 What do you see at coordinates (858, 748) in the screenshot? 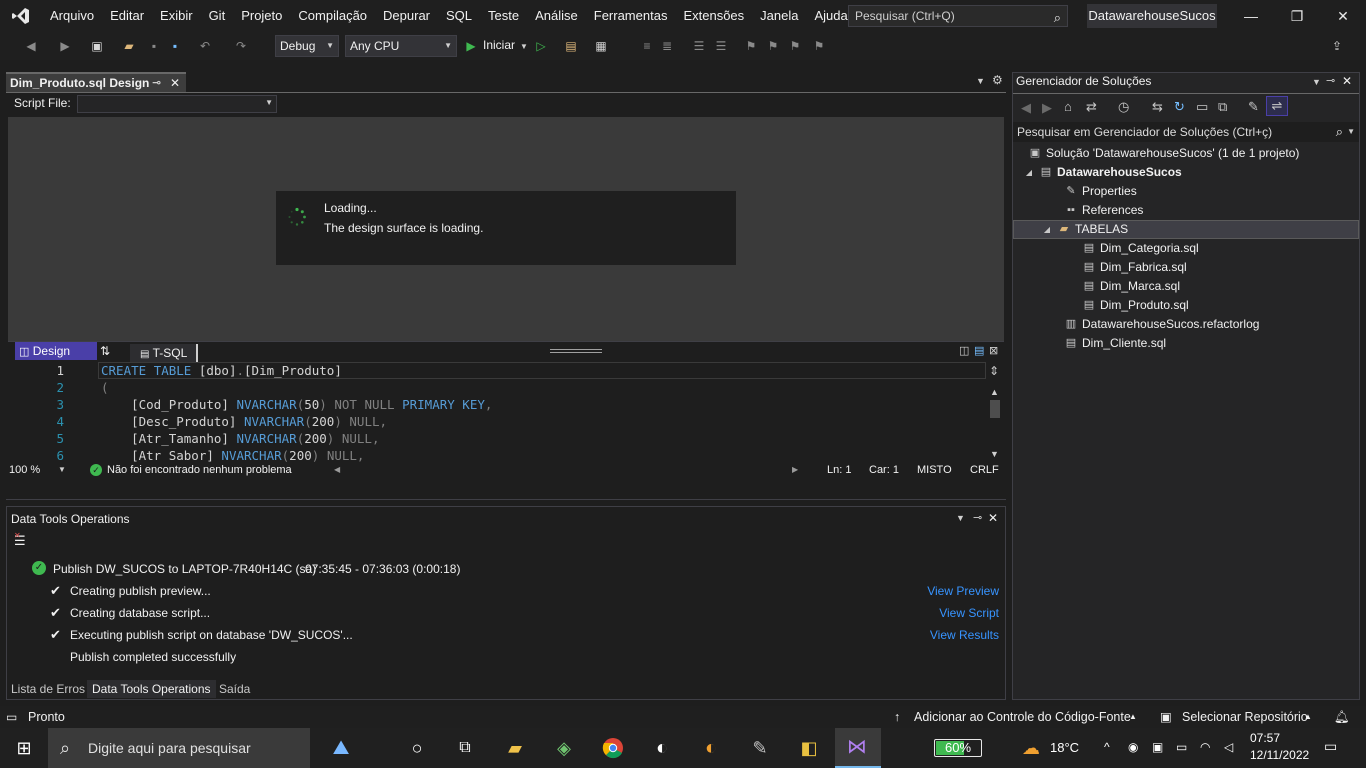
I see `visual-studio-taskbar-item: ⋈` at bounding box center [858, 748].